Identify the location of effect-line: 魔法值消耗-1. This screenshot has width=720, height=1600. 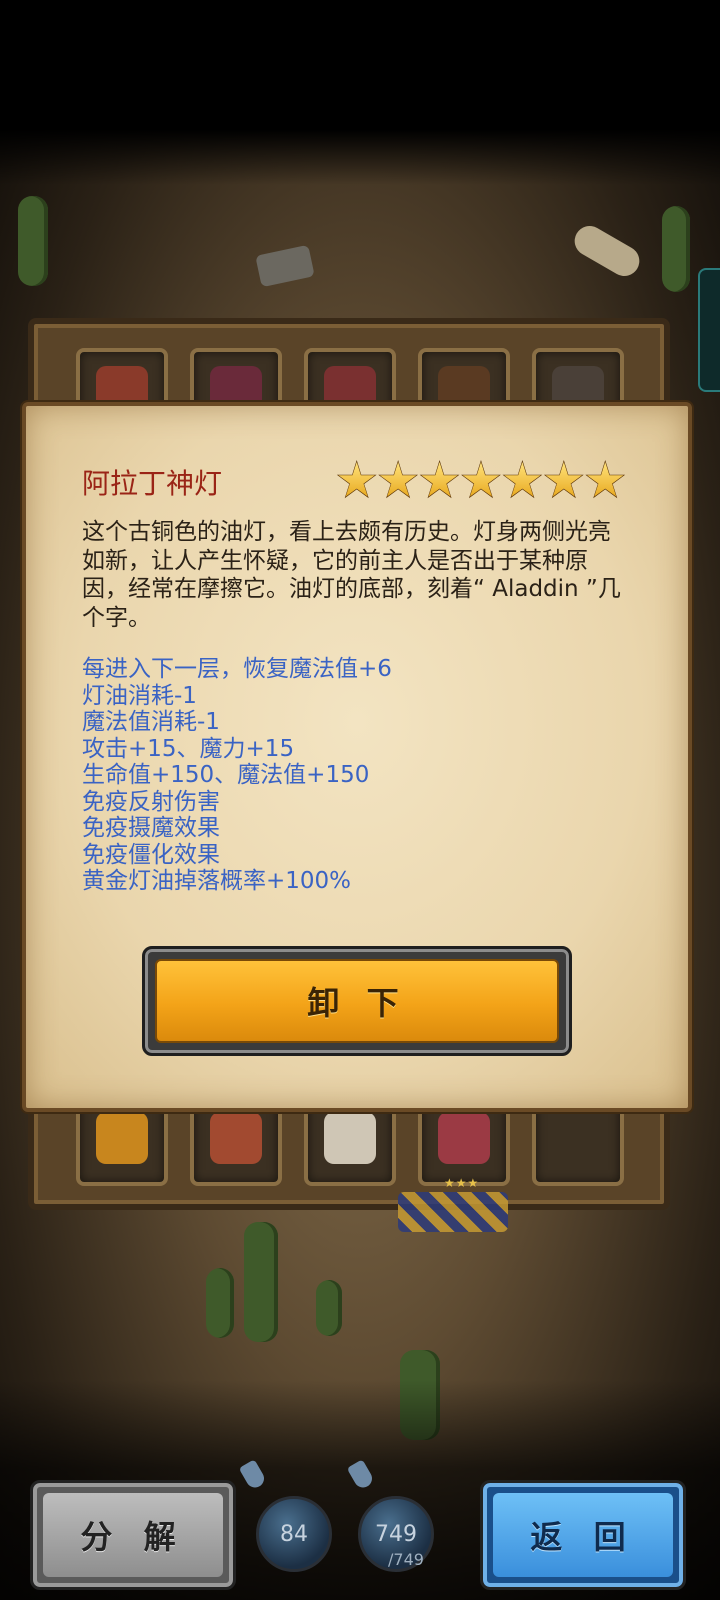
(151, 722).